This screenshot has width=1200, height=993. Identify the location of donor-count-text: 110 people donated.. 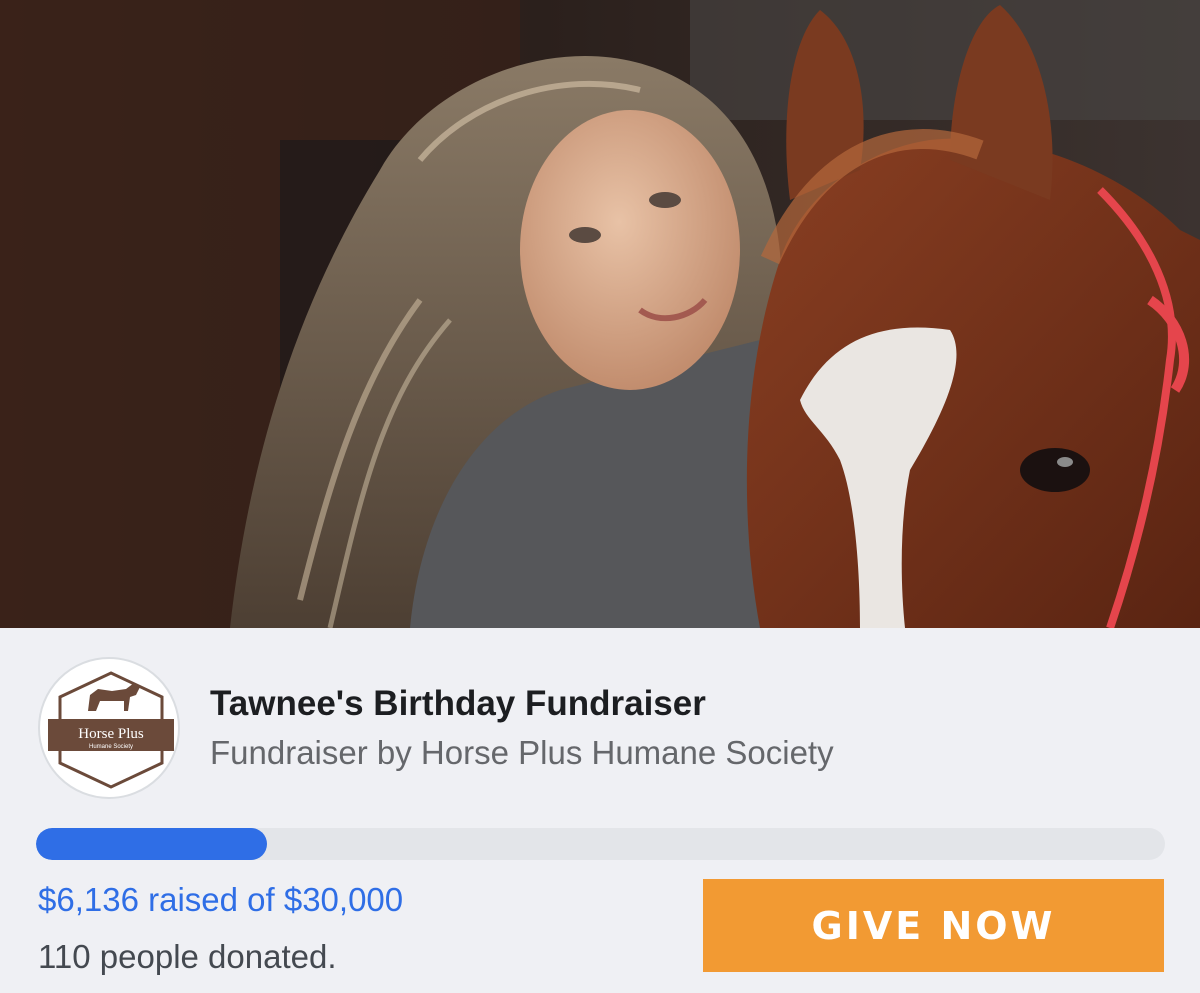
(187, 956).